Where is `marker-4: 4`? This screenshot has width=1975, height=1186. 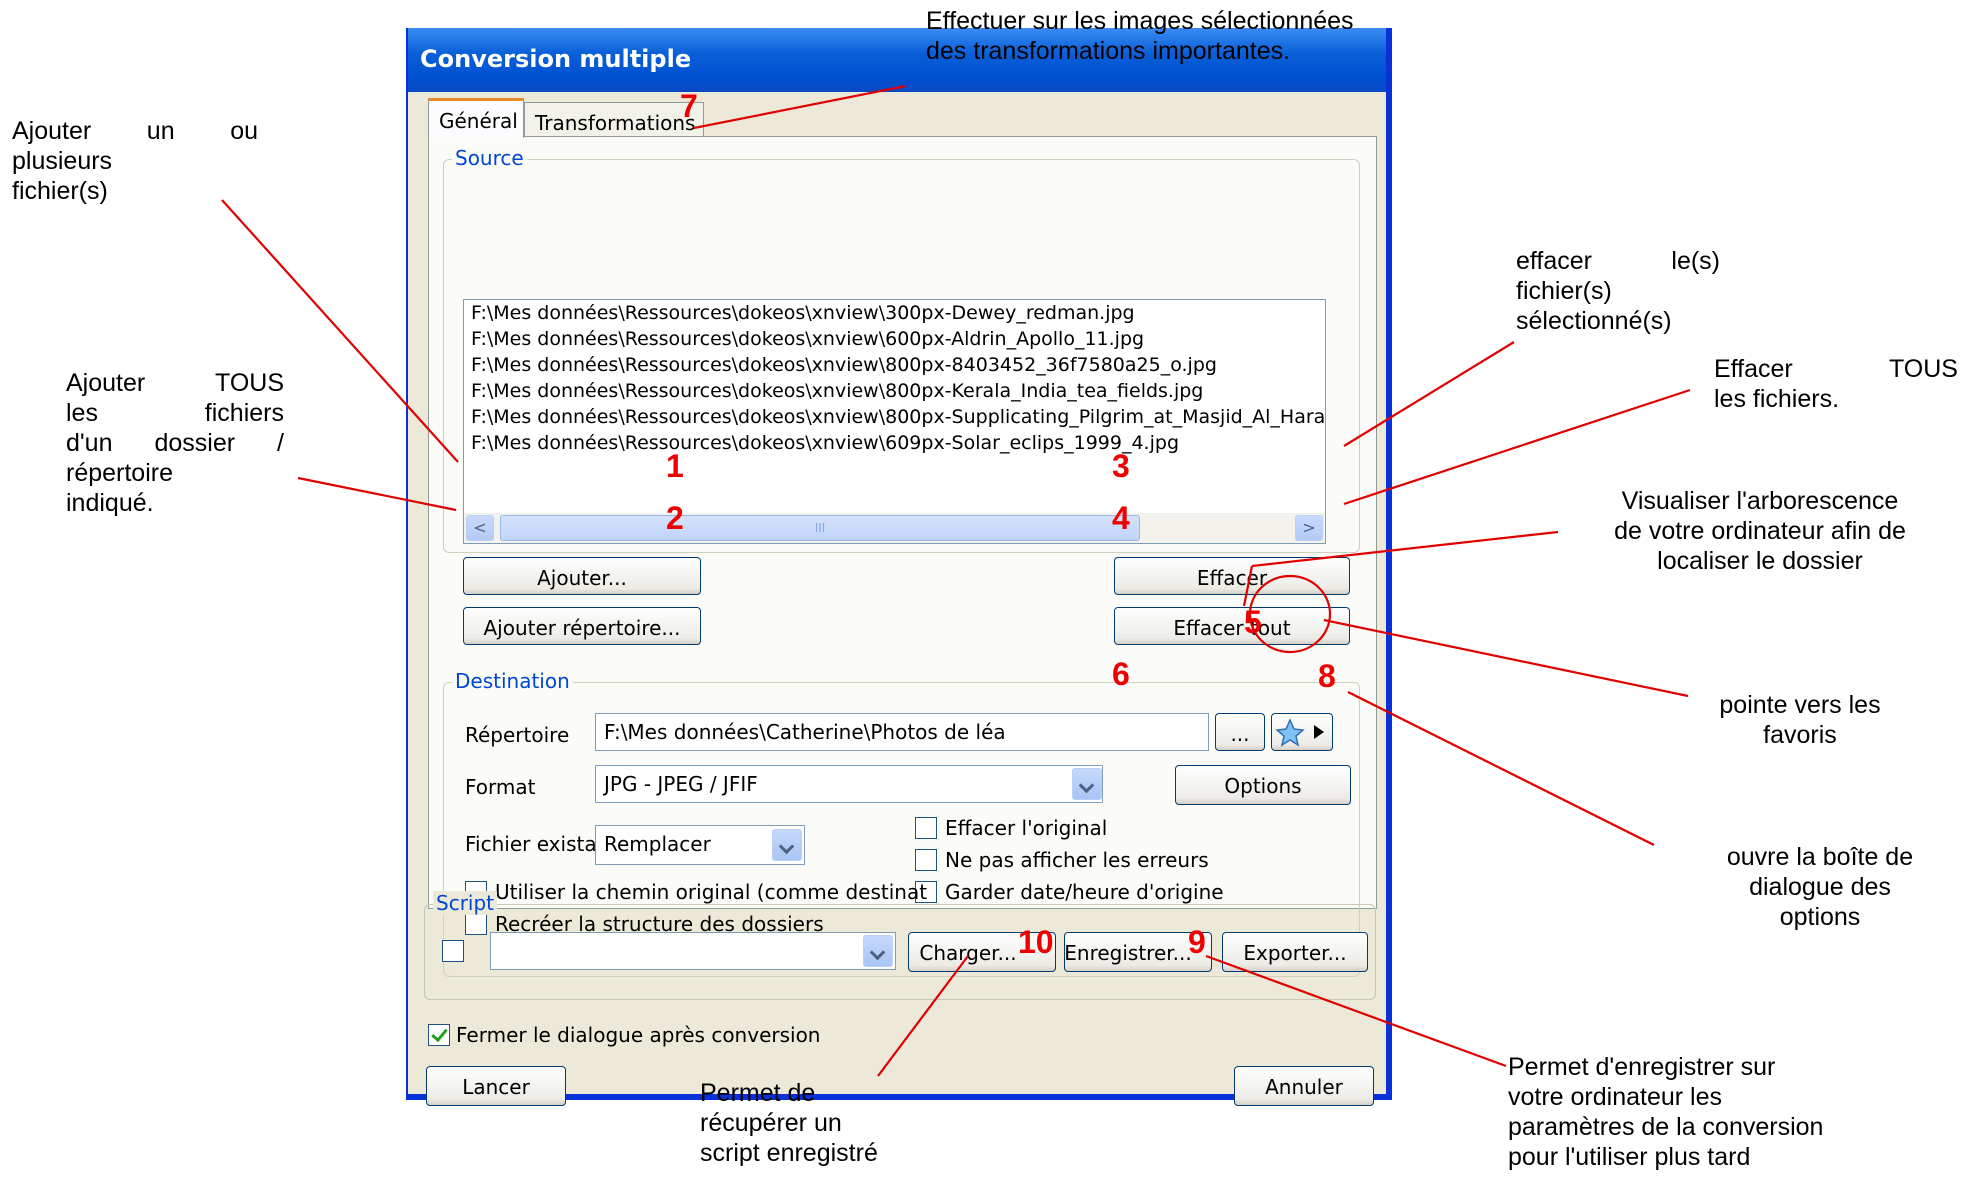
marker-4: 4 is located at coordinates (1121, 518).